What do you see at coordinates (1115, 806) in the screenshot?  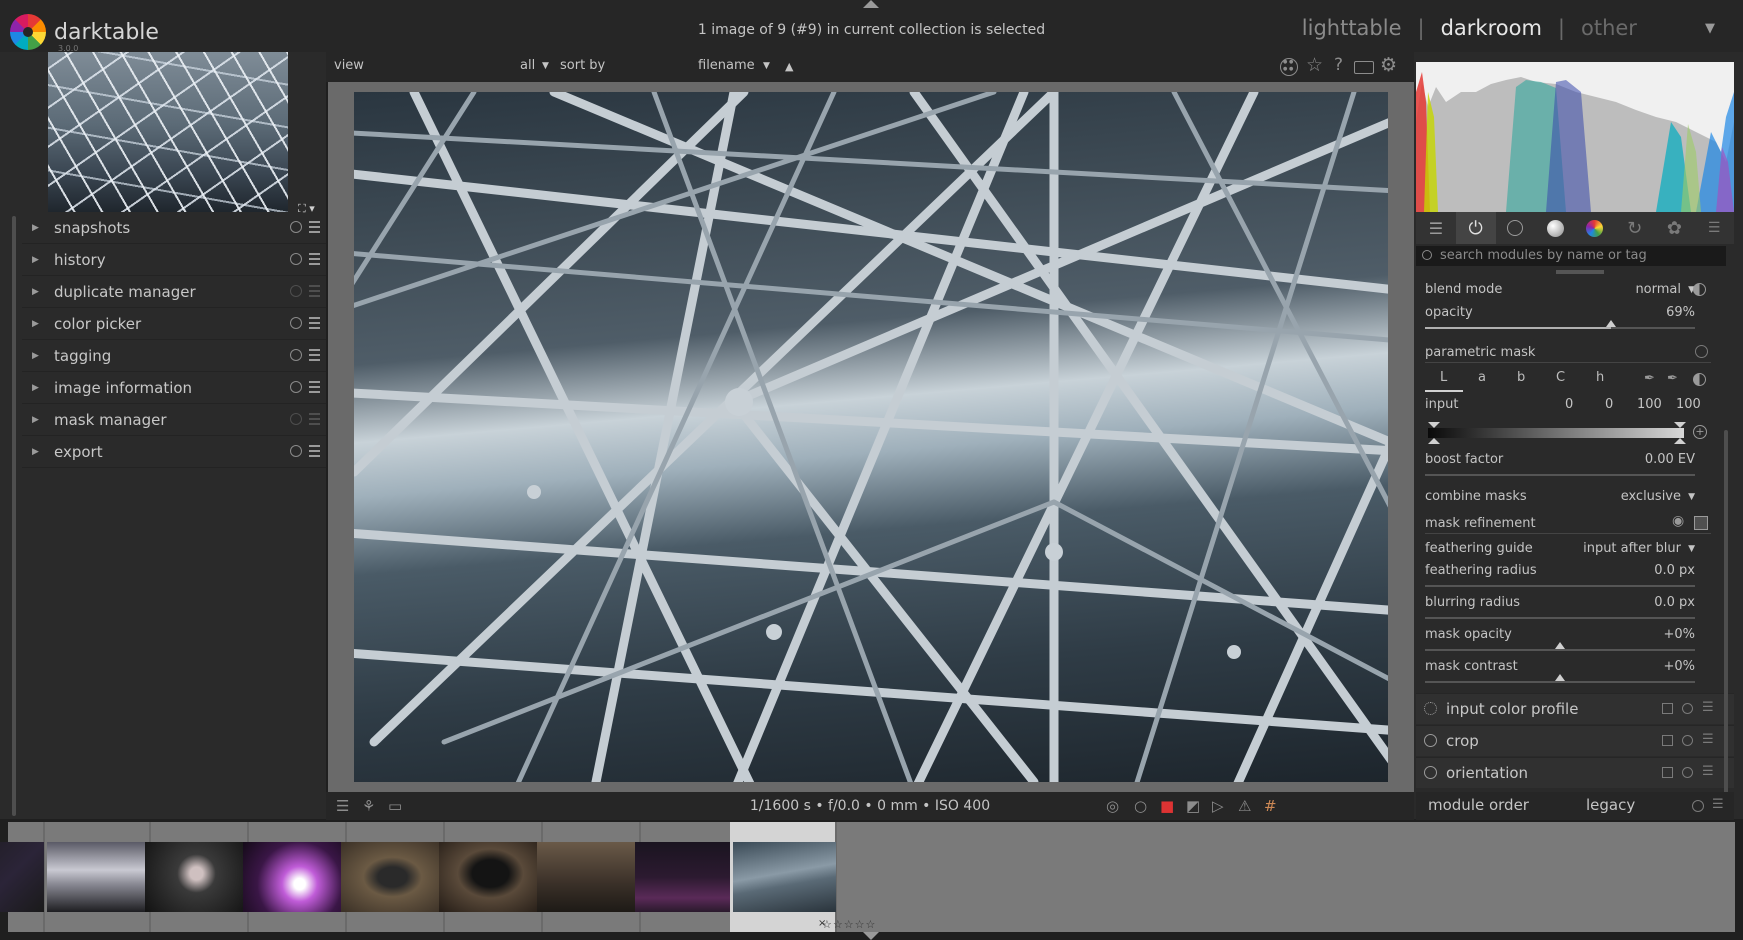 I see `focus-peaking-icon: ◎` at bounding box center [1115, 806].